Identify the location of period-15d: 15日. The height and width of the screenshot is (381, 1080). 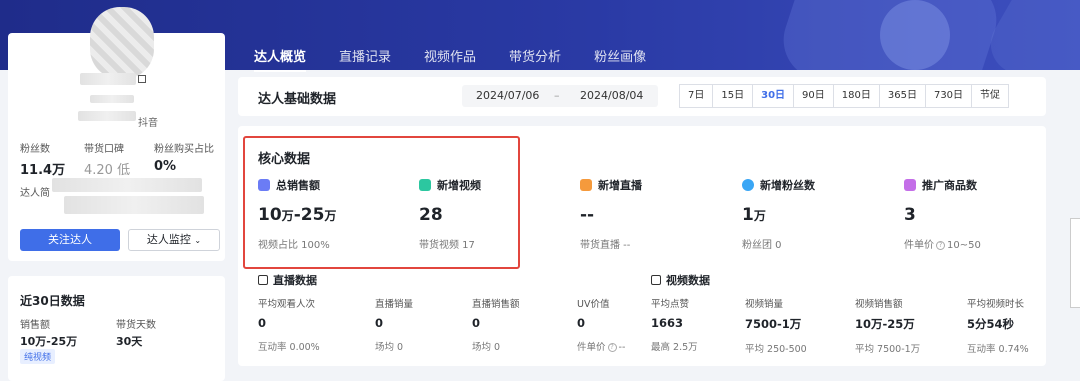
(733, 96).